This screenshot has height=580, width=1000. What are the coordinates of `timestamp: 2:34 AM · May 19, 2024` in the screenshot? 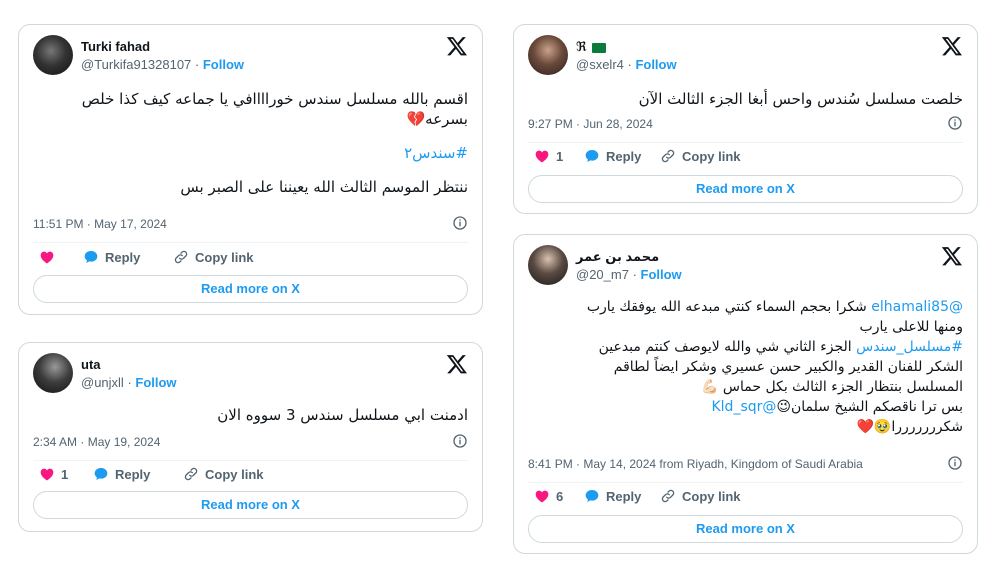 It's located at (96, 442).